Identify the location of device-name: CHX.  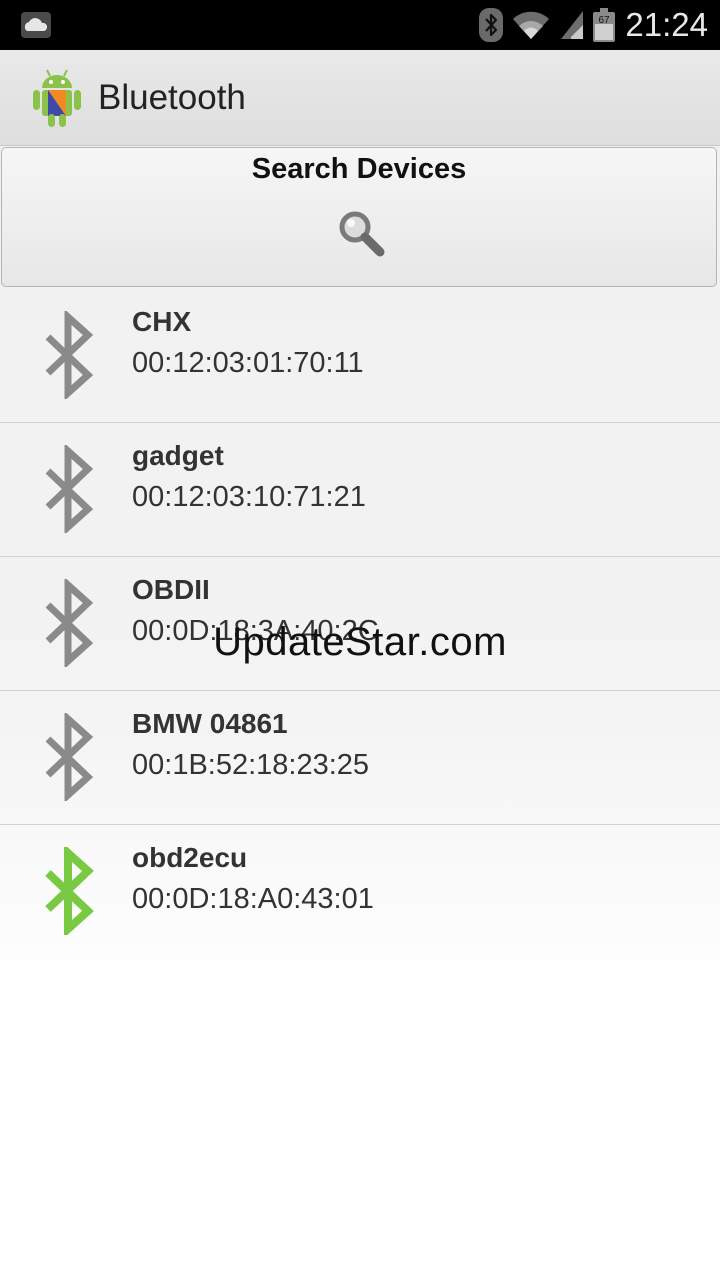
(162, 321).